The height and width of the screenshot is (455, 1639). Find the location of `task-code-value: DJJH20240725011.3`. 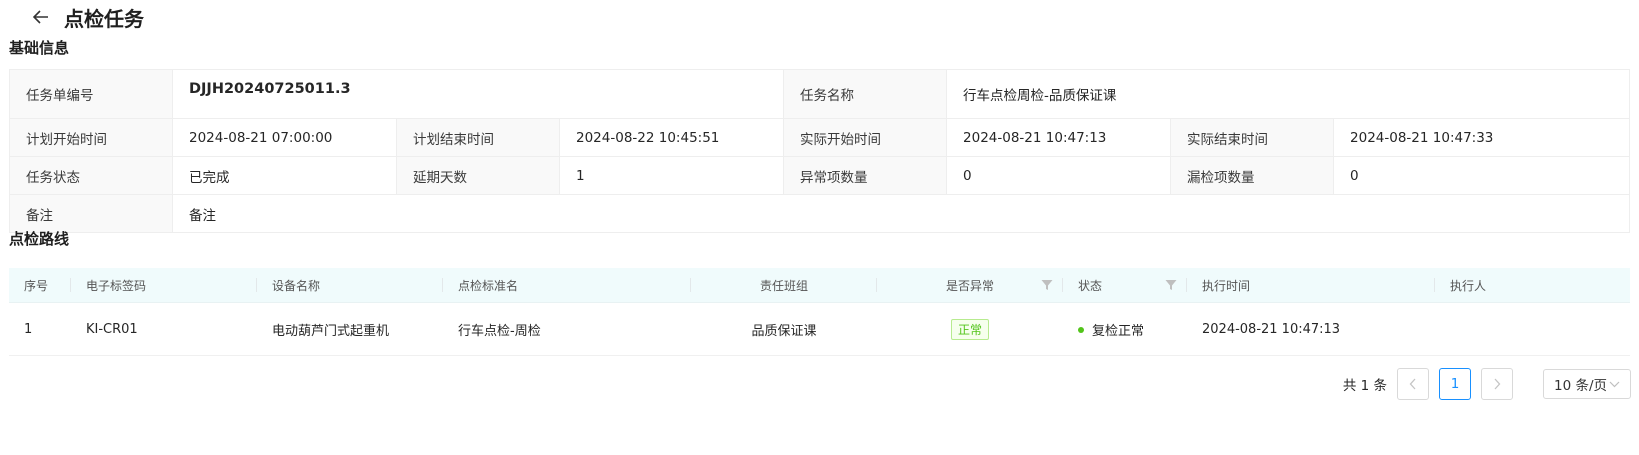

task-code-value: DJJH20240725011.3 is located at coordinates (478, 94).